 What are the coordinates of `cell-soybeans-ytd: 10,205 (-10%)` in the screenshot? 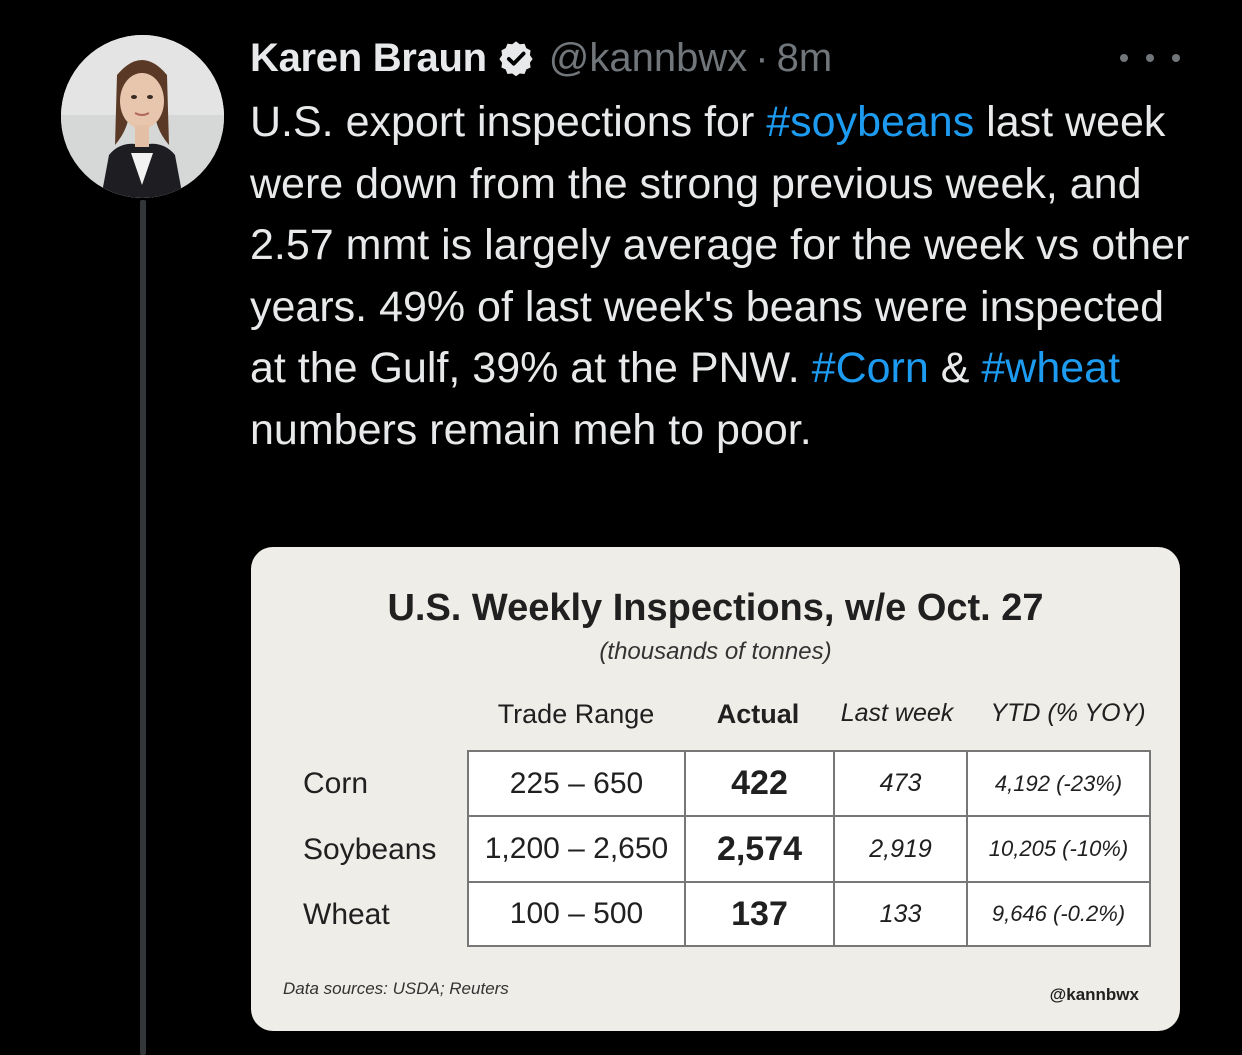 It's located at (1058, 848).